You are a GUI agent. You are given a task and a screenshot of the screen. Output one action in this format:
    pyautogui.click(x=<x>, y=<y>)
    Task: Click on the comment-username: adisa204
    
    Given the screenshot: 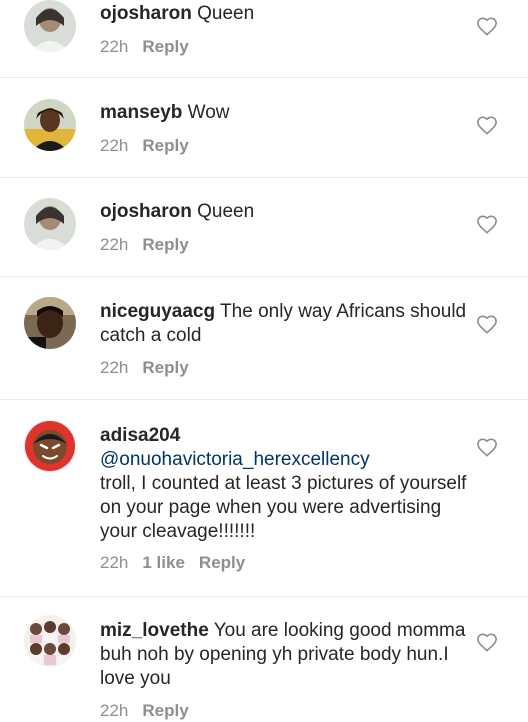 What is the action you would take?
    pyautogui.click(x=140, y=435)
    